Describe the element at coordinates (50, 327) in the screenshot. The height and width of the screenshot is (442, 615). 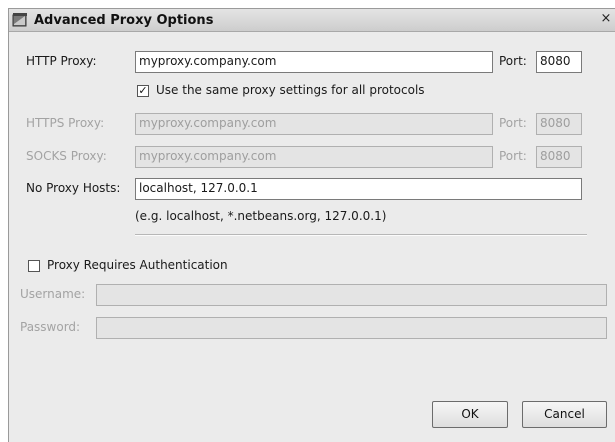
I see `password-label: Password:` at that location.